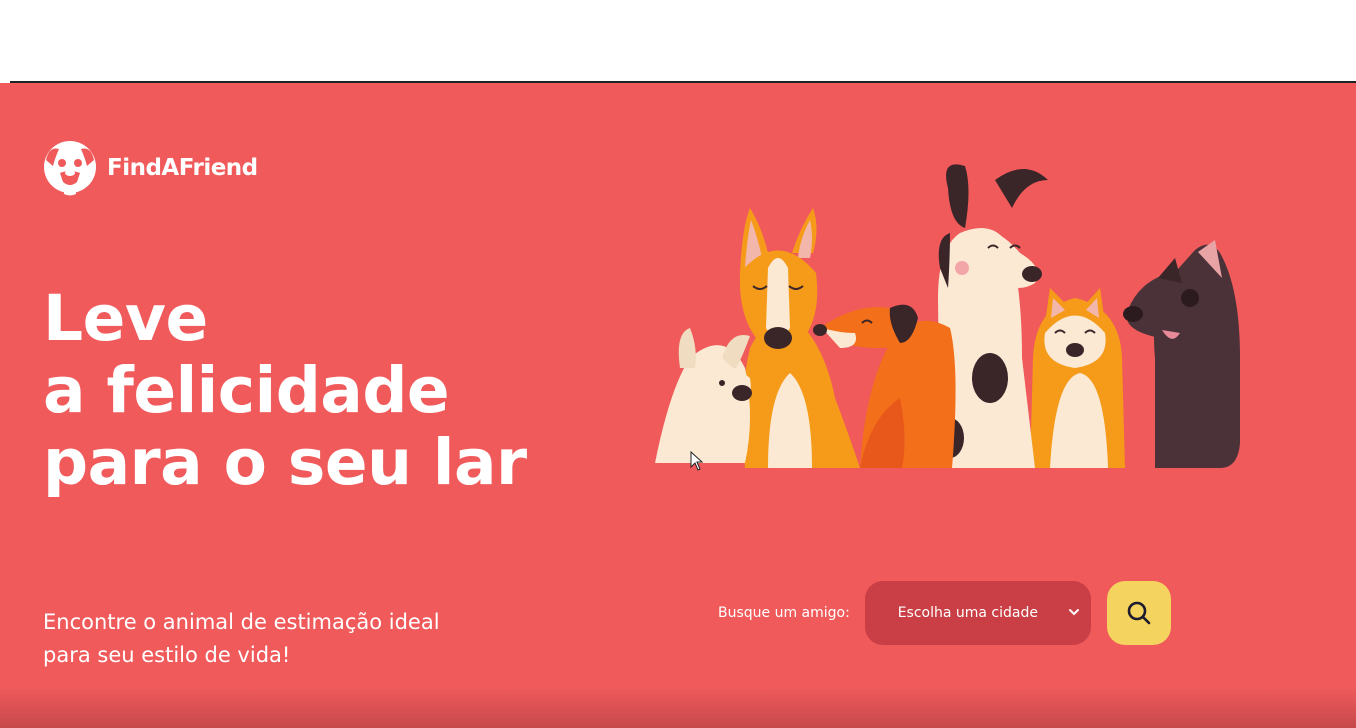 This screenshot has height=728, width=1356. Describe the element at coordinates (967, 613) in the screenshot. I see `city-select-value: Escolha uma cidade` at that location.